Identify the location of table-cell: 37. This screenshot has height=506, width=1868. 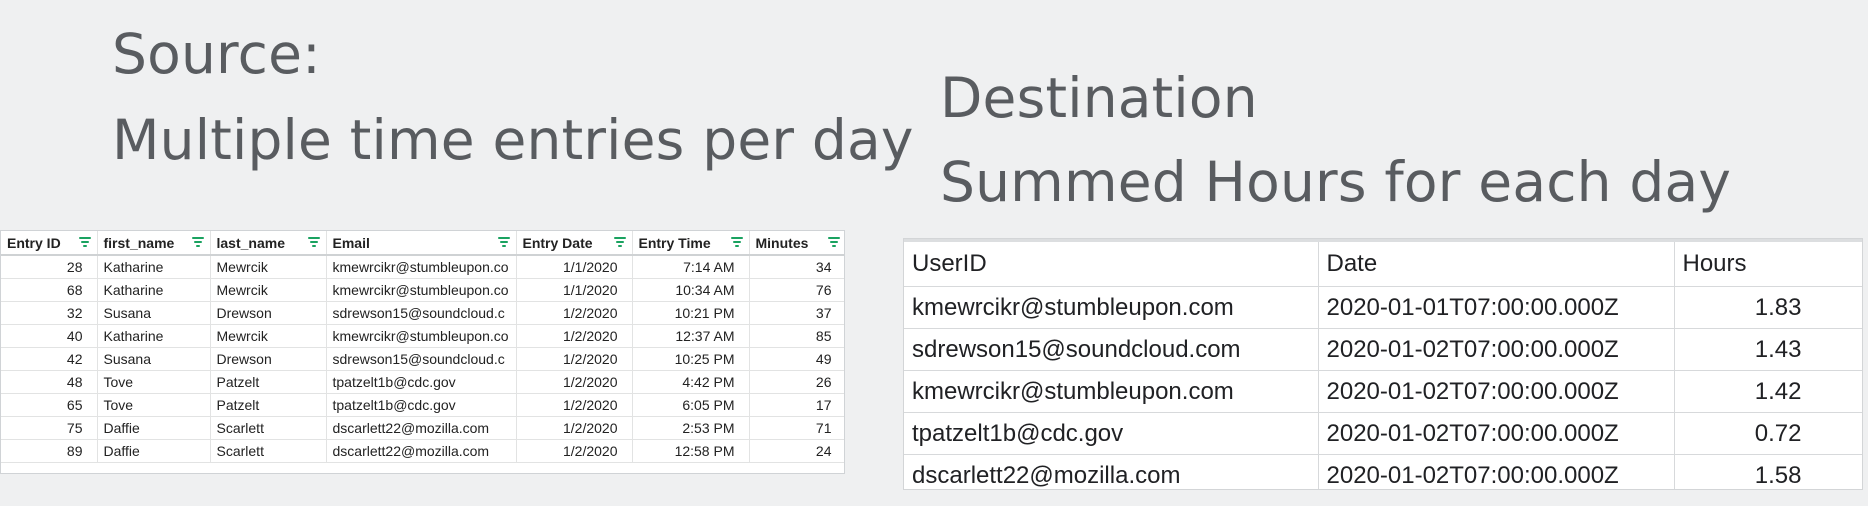
(796, 313).